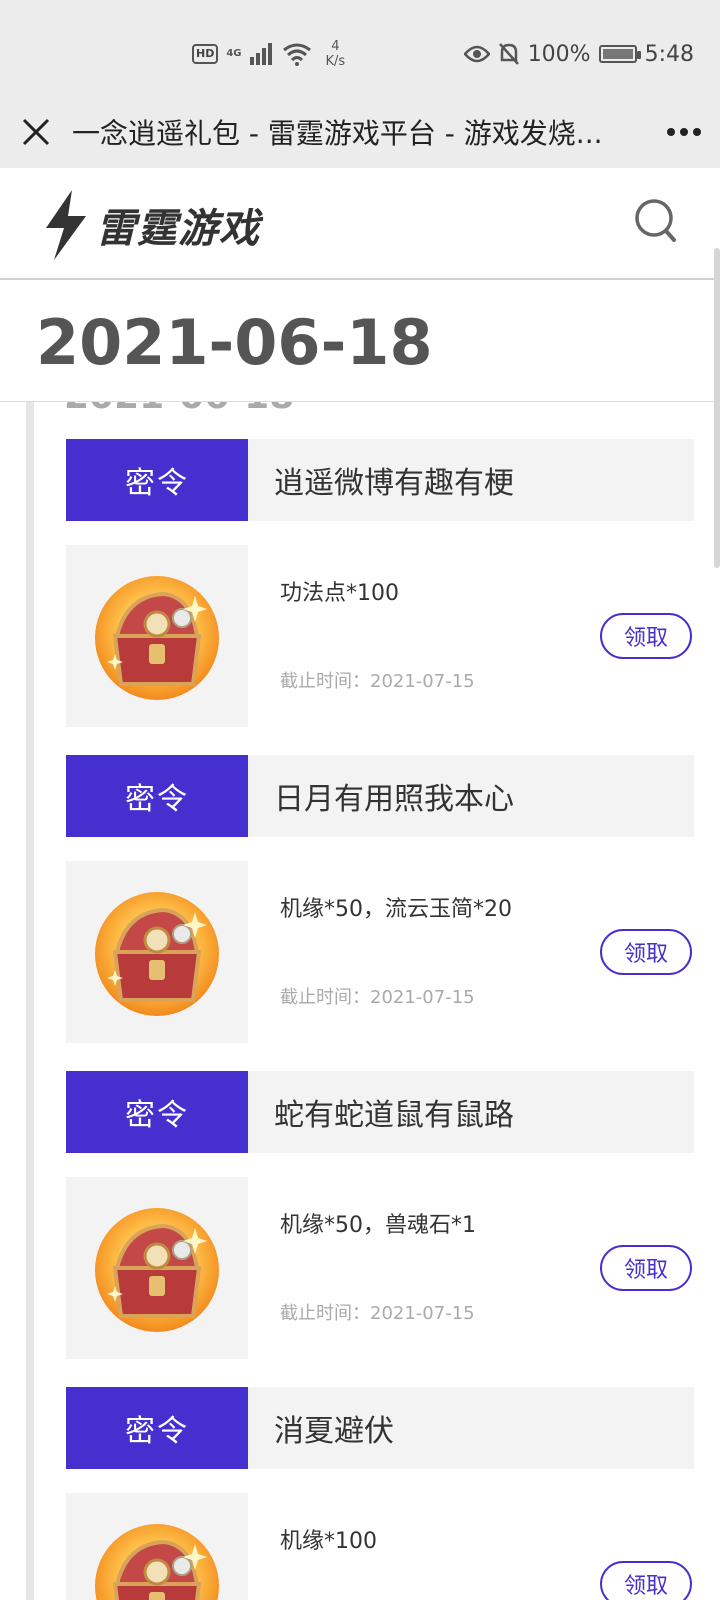 Image resolution: width=720 pixels, height=1600 pixels. Describe the element at coordinates (234, 53) in the screenshot. I see `network-type: 4G` at that location.